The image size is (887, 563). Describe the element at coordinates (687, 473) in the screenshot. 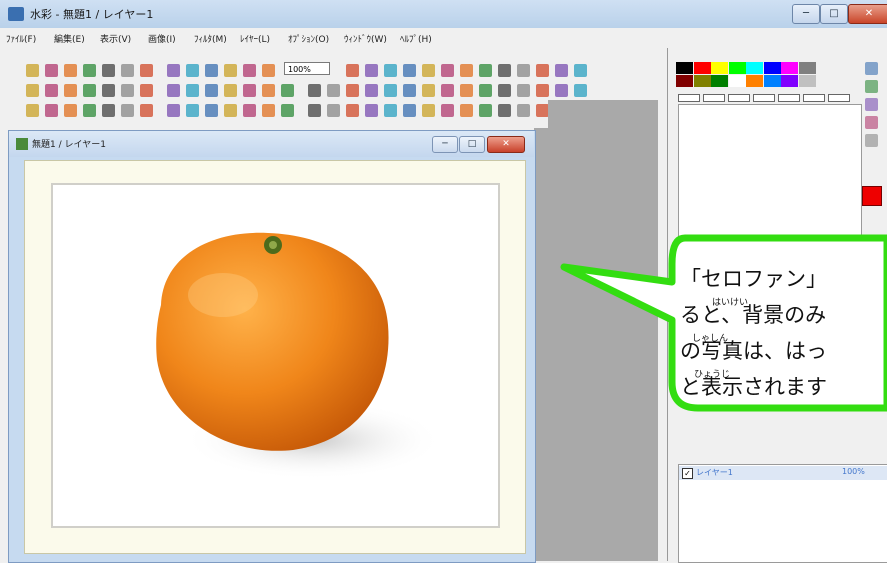

I see `layer-visibility-checkbox: ✓` at that location.